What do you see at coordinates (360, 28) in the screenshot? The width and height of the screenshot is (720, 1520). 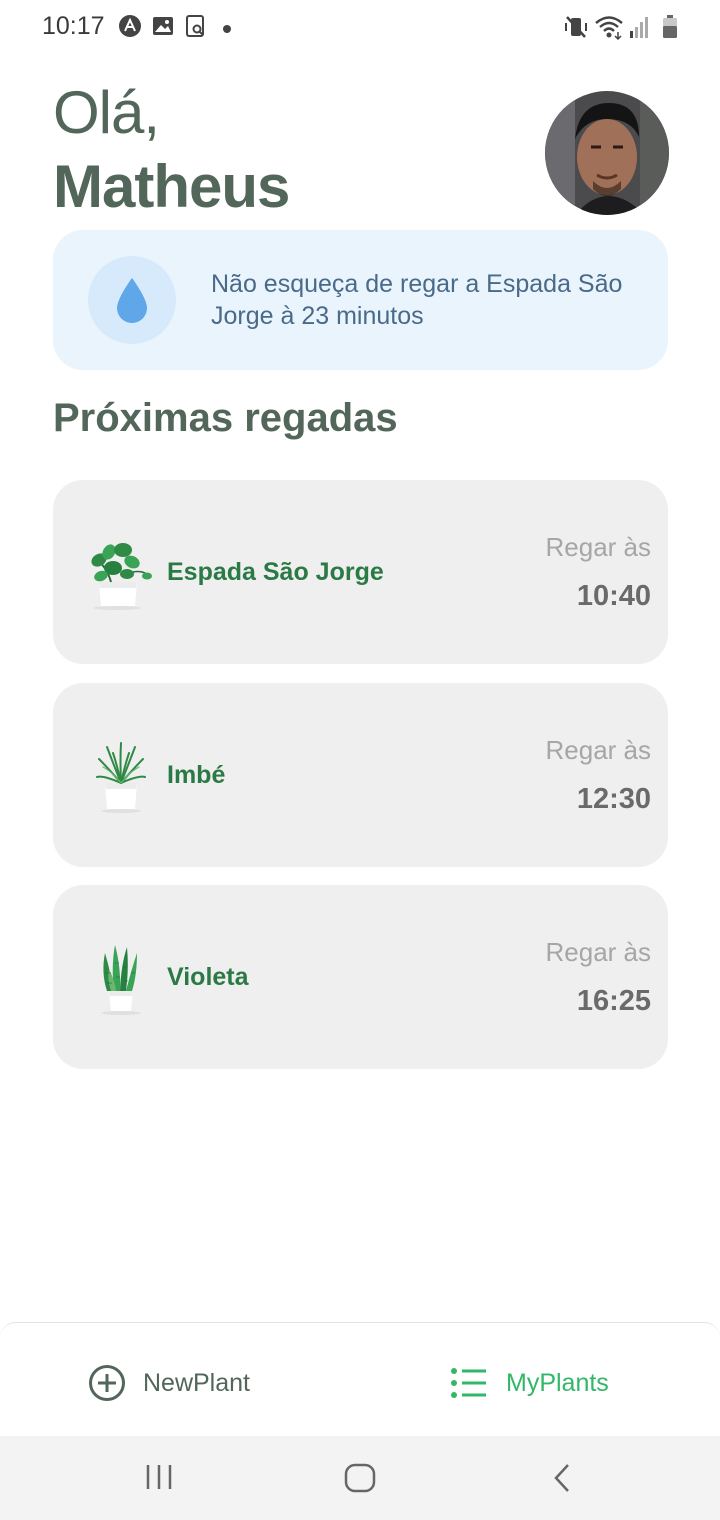 I see `status-bar: 10:17` at bounding box center [360, 28].